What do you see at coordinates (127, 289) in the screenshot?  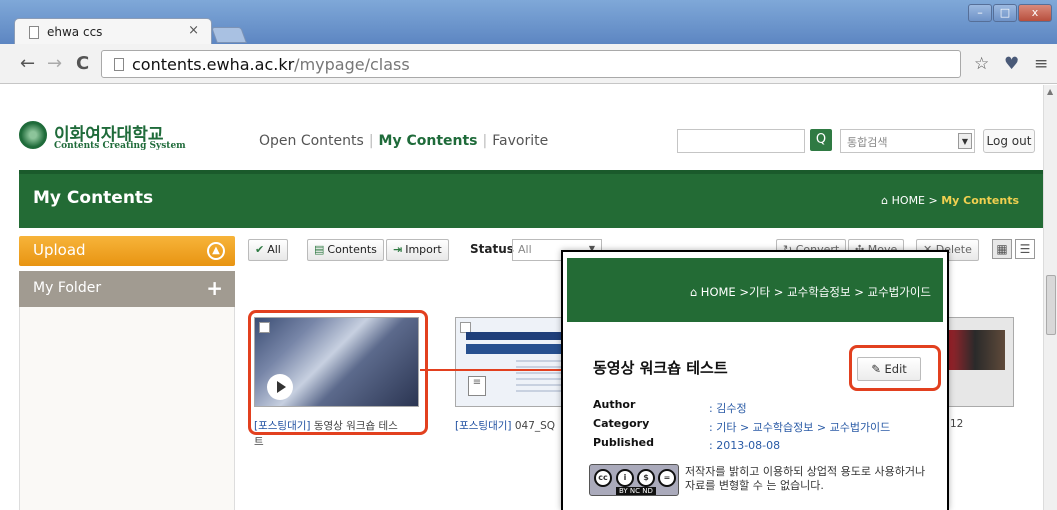 I see `my-folder-header: My Folder +` at bounding box center [127, 289].